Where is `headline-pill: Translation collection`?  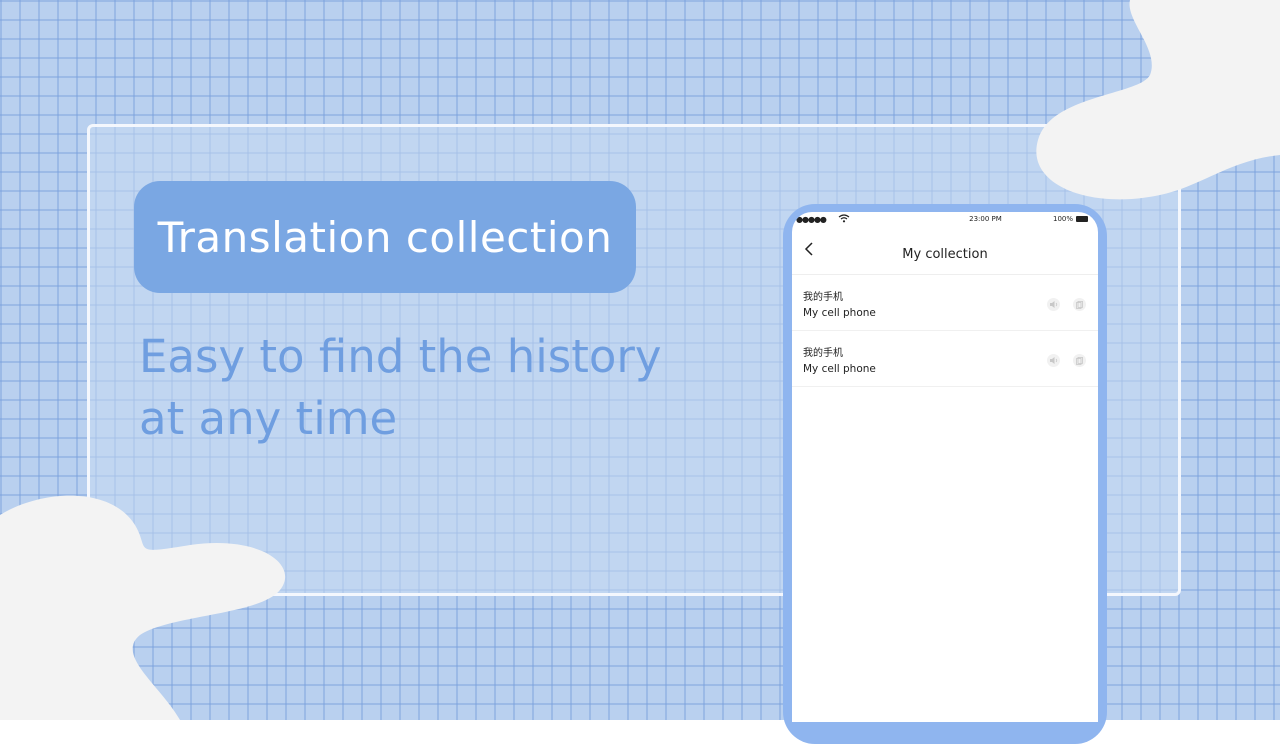
headline-pill: Translation collection is located at coordinates (385, 237).